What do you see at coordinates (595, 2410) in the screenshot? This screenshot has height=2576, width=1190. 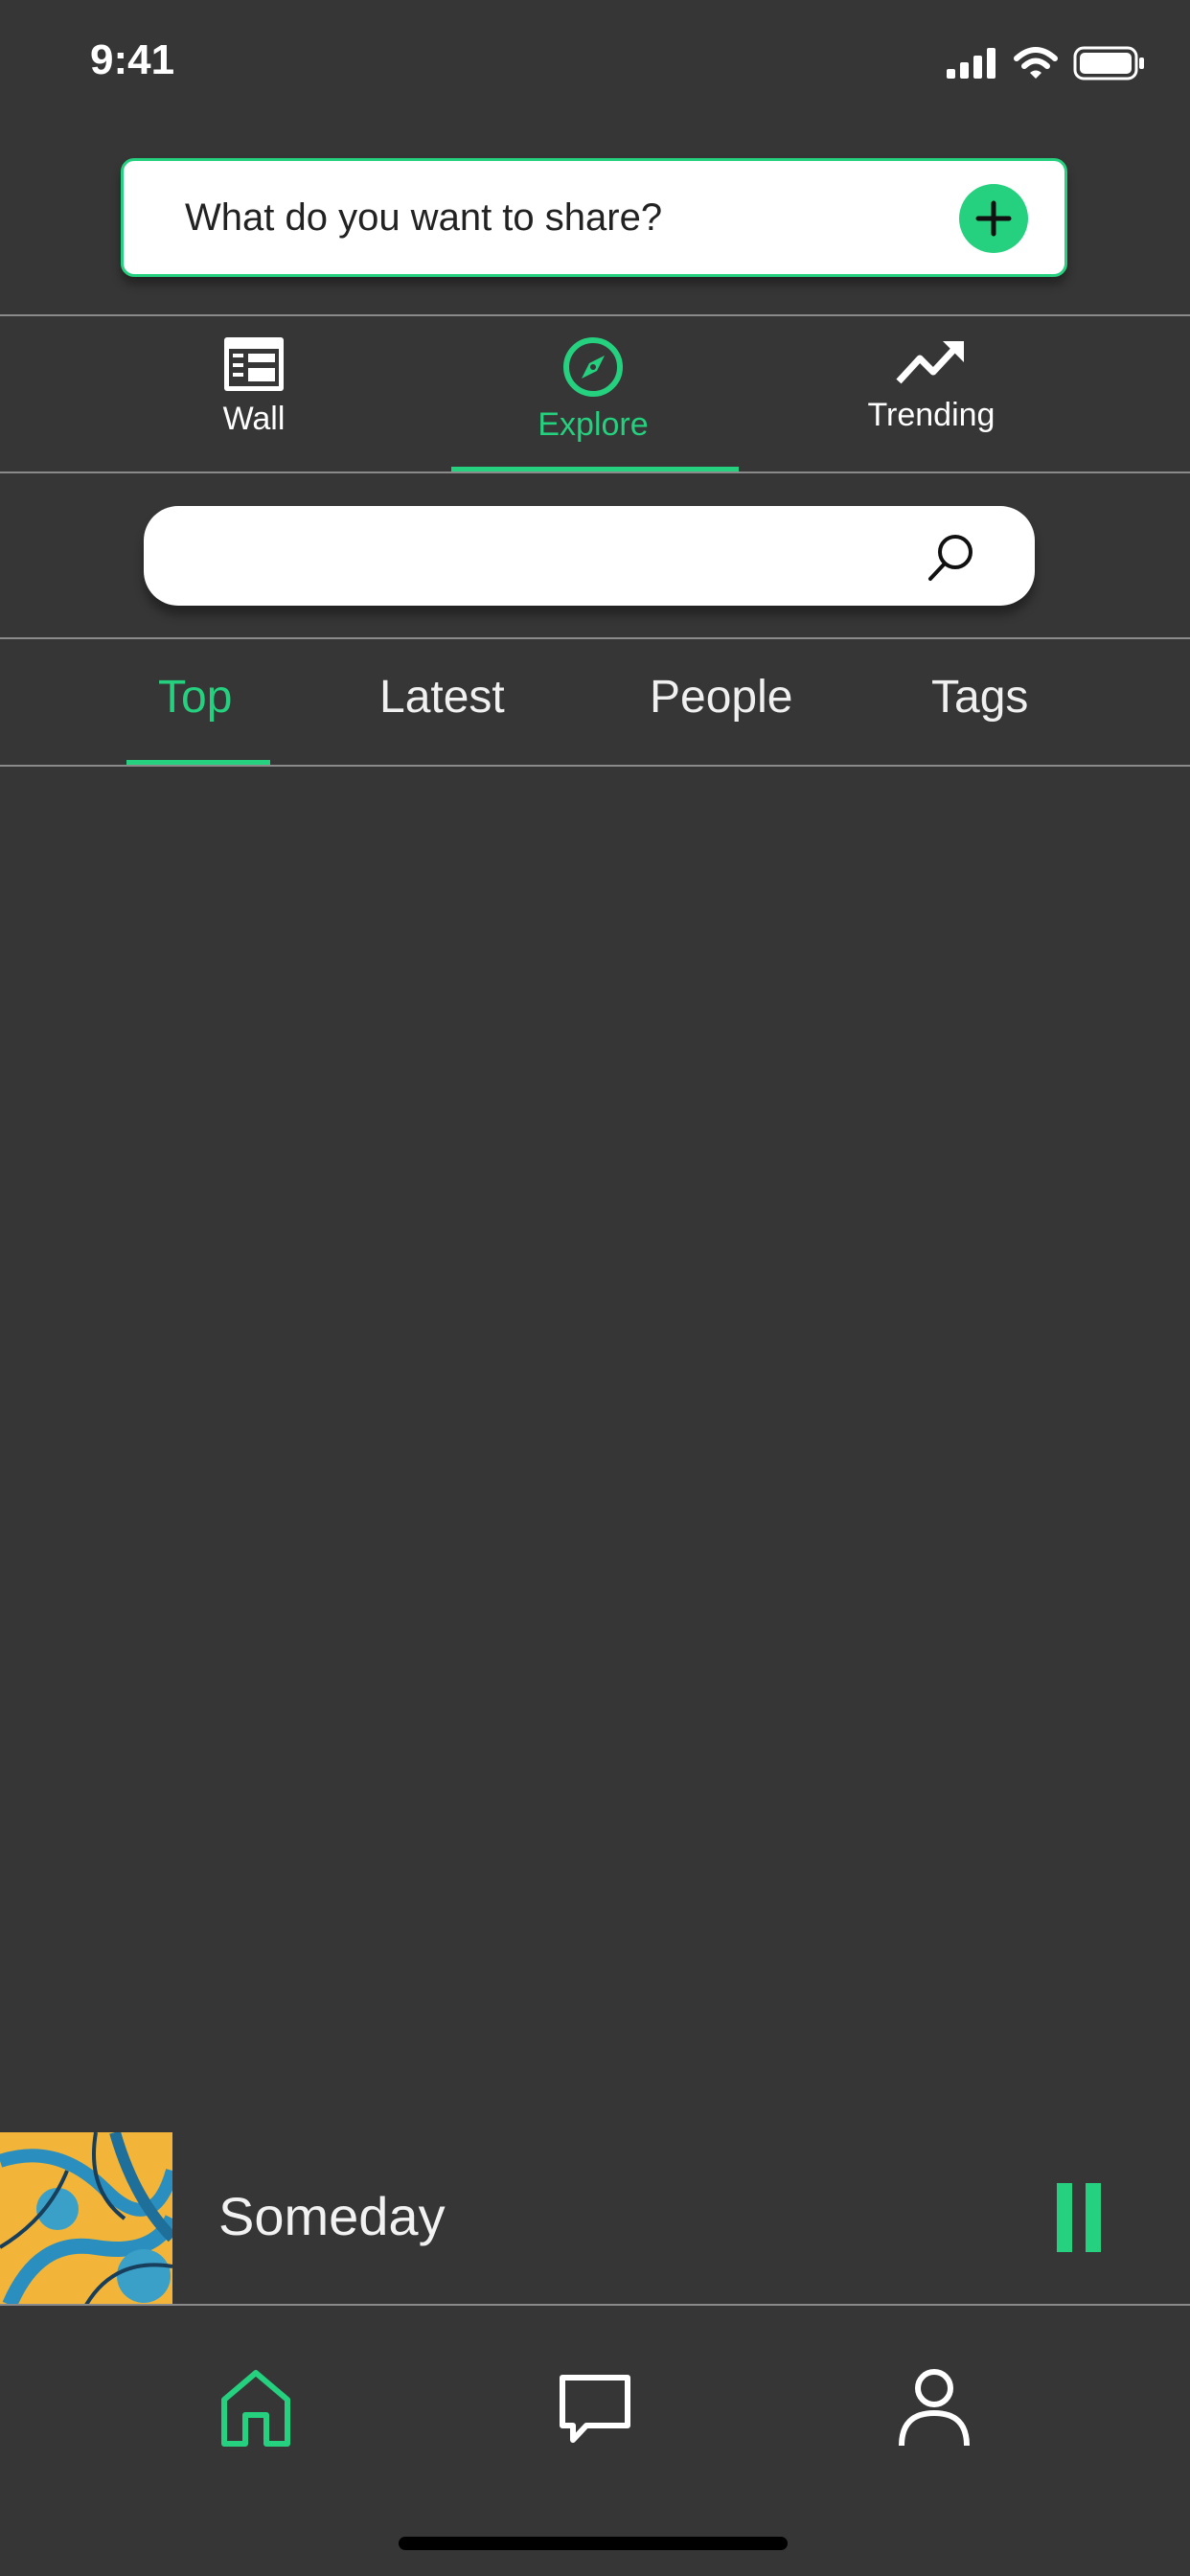 I see `chat-icon` at bounding box center [595, 2410].